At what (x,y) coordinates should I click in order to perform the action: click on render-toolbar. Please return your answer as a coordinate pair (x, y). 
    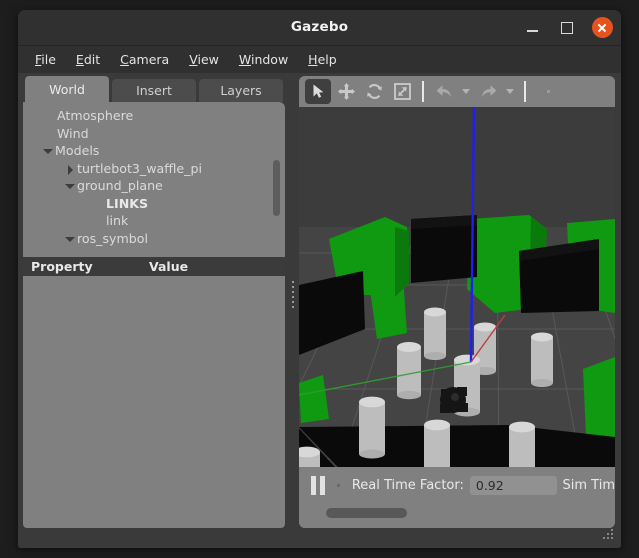
    Looking at the image, I should click on (457, 91).